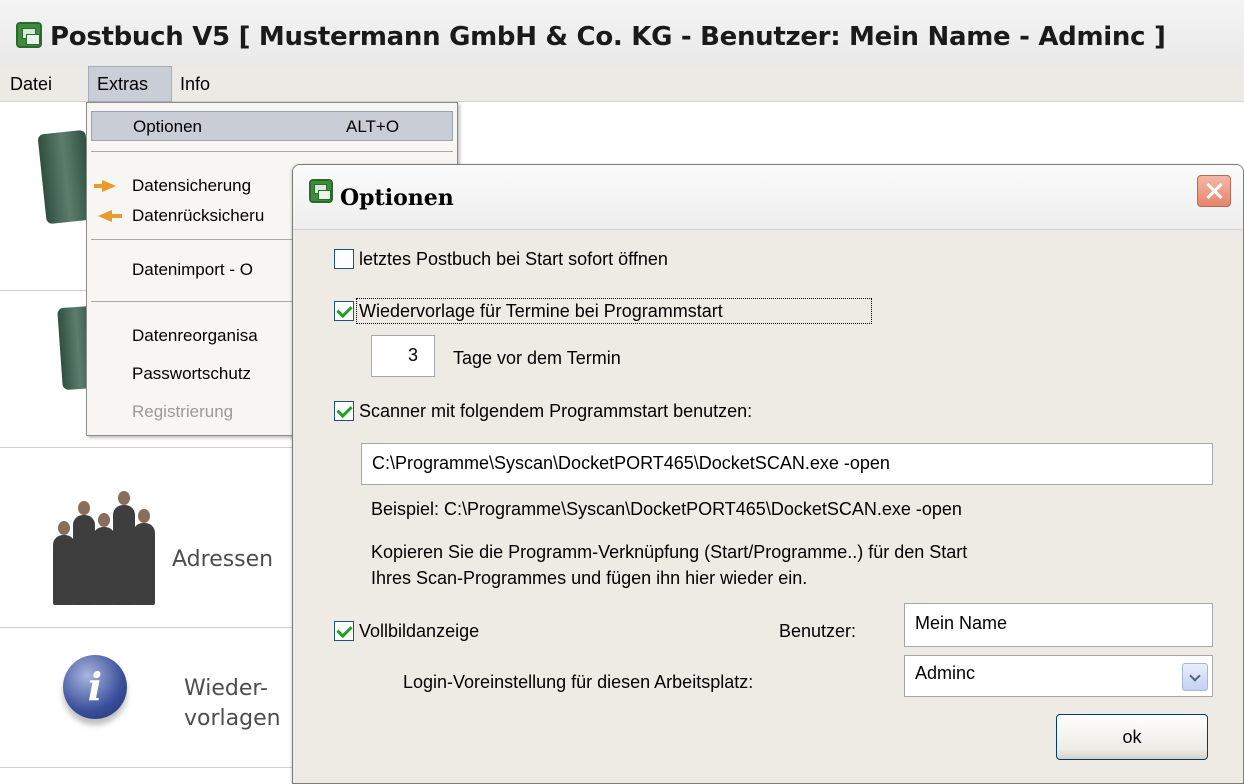 The width and height of the screenshot is (1244, 784). Describe the element at coordinates (272, 151) in the screenshot. I see `menu-separator` at that location.